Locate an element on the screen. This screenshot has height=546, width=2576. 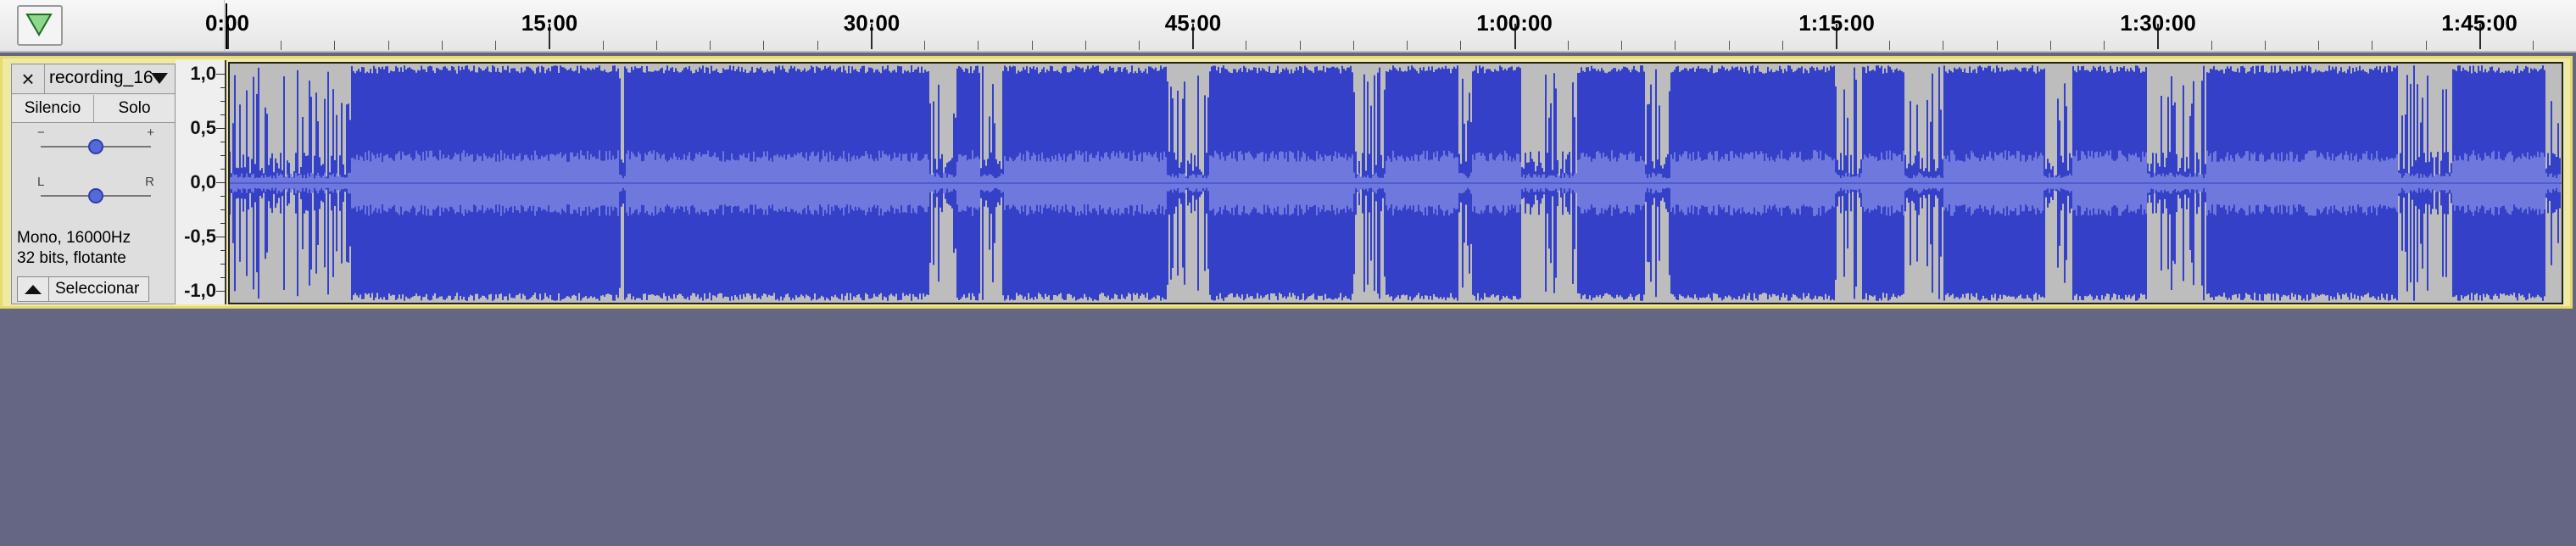
amplitude-label: 1,0 is located at coordinates (203, 73).